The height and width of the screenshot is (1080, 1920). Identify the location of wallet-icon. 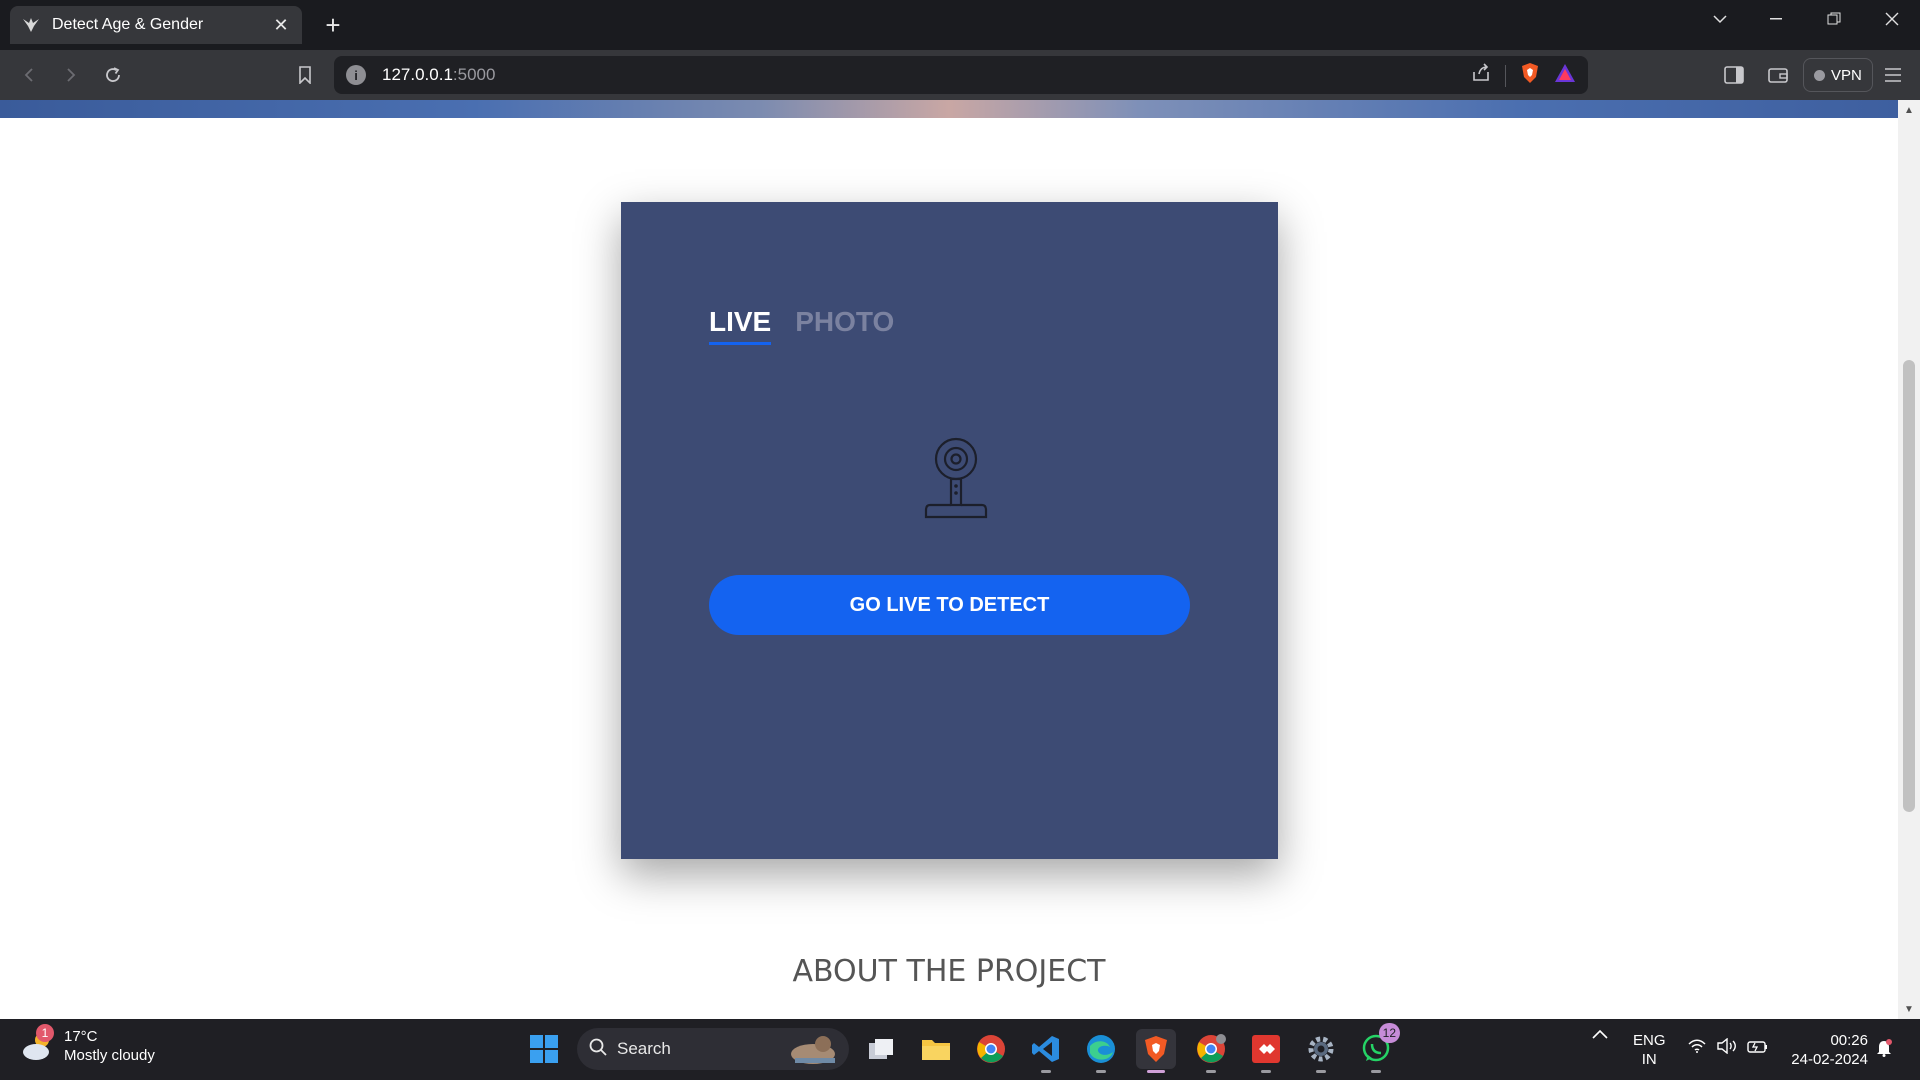
(1778, 75).